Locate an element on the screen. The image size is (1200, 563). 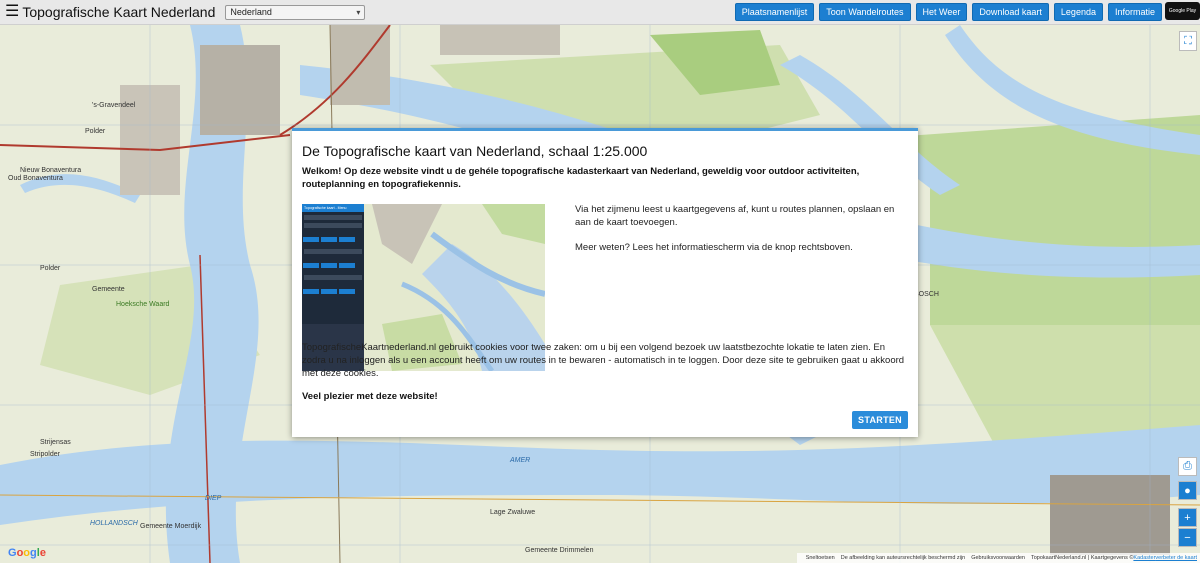
print-icon: ⎙ is located at coordinates (1187, 466).